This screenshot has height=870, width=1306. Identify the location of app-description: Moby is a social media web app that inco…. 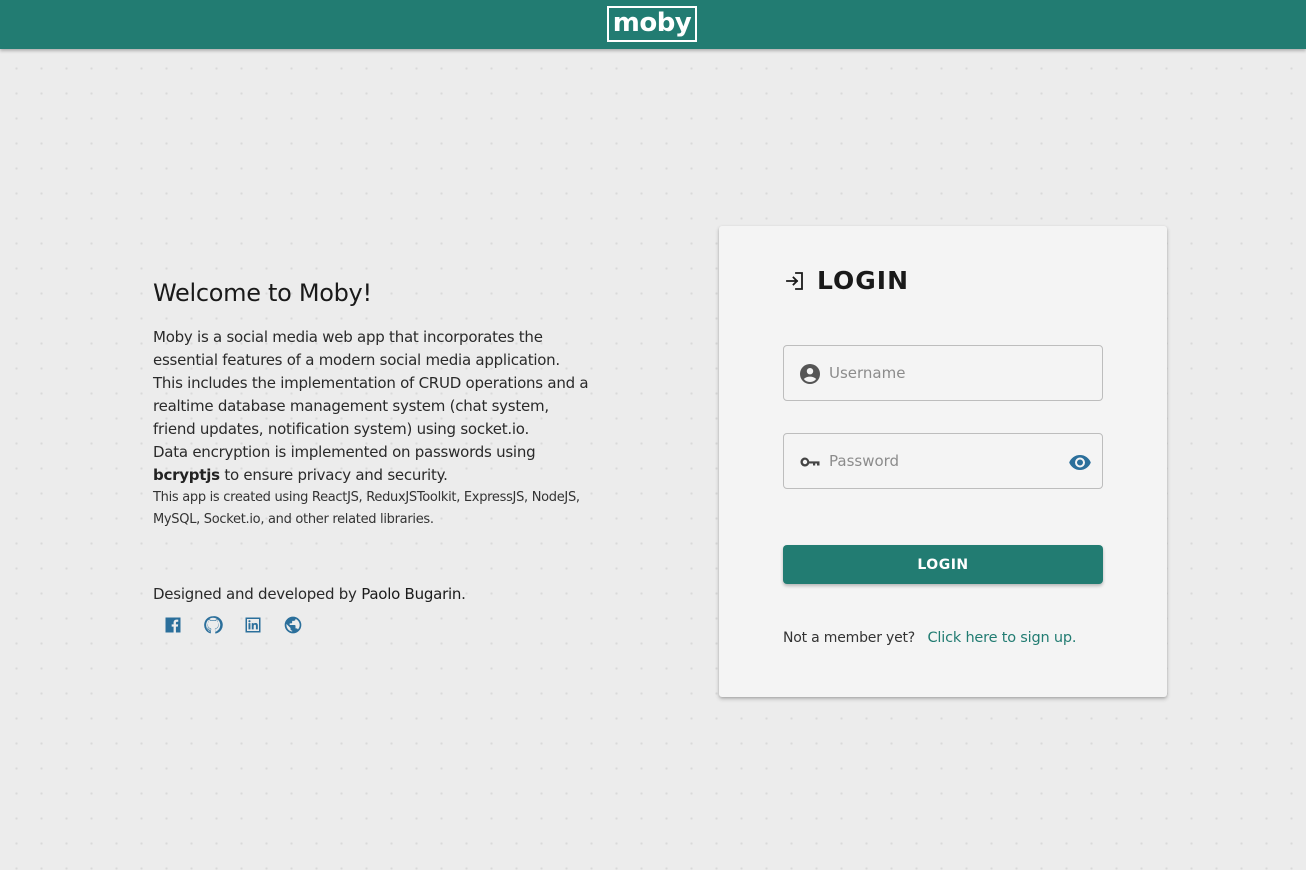
(371, 383).